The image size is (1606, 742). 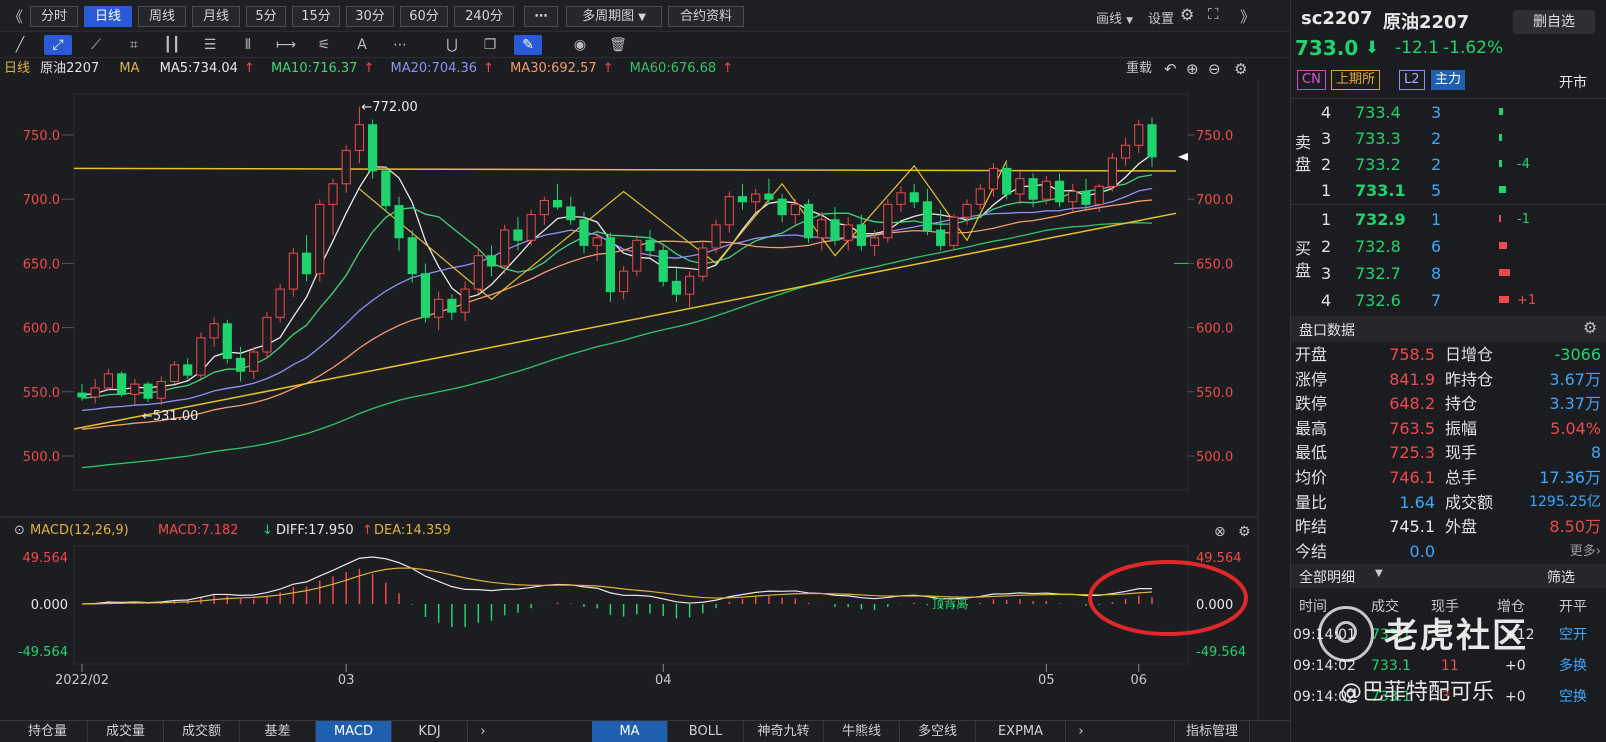 I want to click on indicator-manage-button: 指标管理, so click(x=1212, y=731).